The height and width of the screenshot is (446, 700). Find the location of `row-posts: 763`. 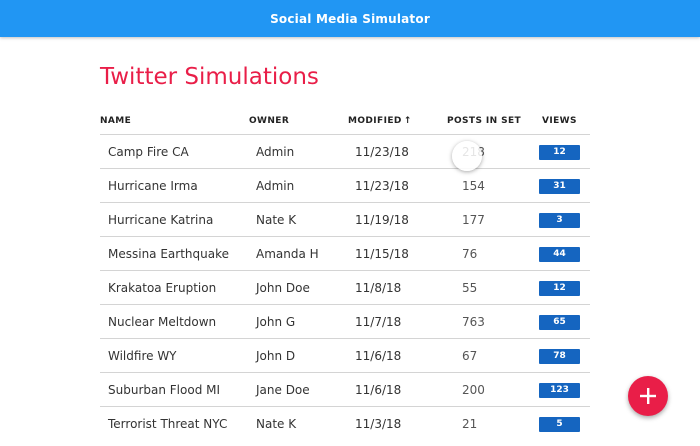

row-posts: 763 is located at coordinates (473, 322).